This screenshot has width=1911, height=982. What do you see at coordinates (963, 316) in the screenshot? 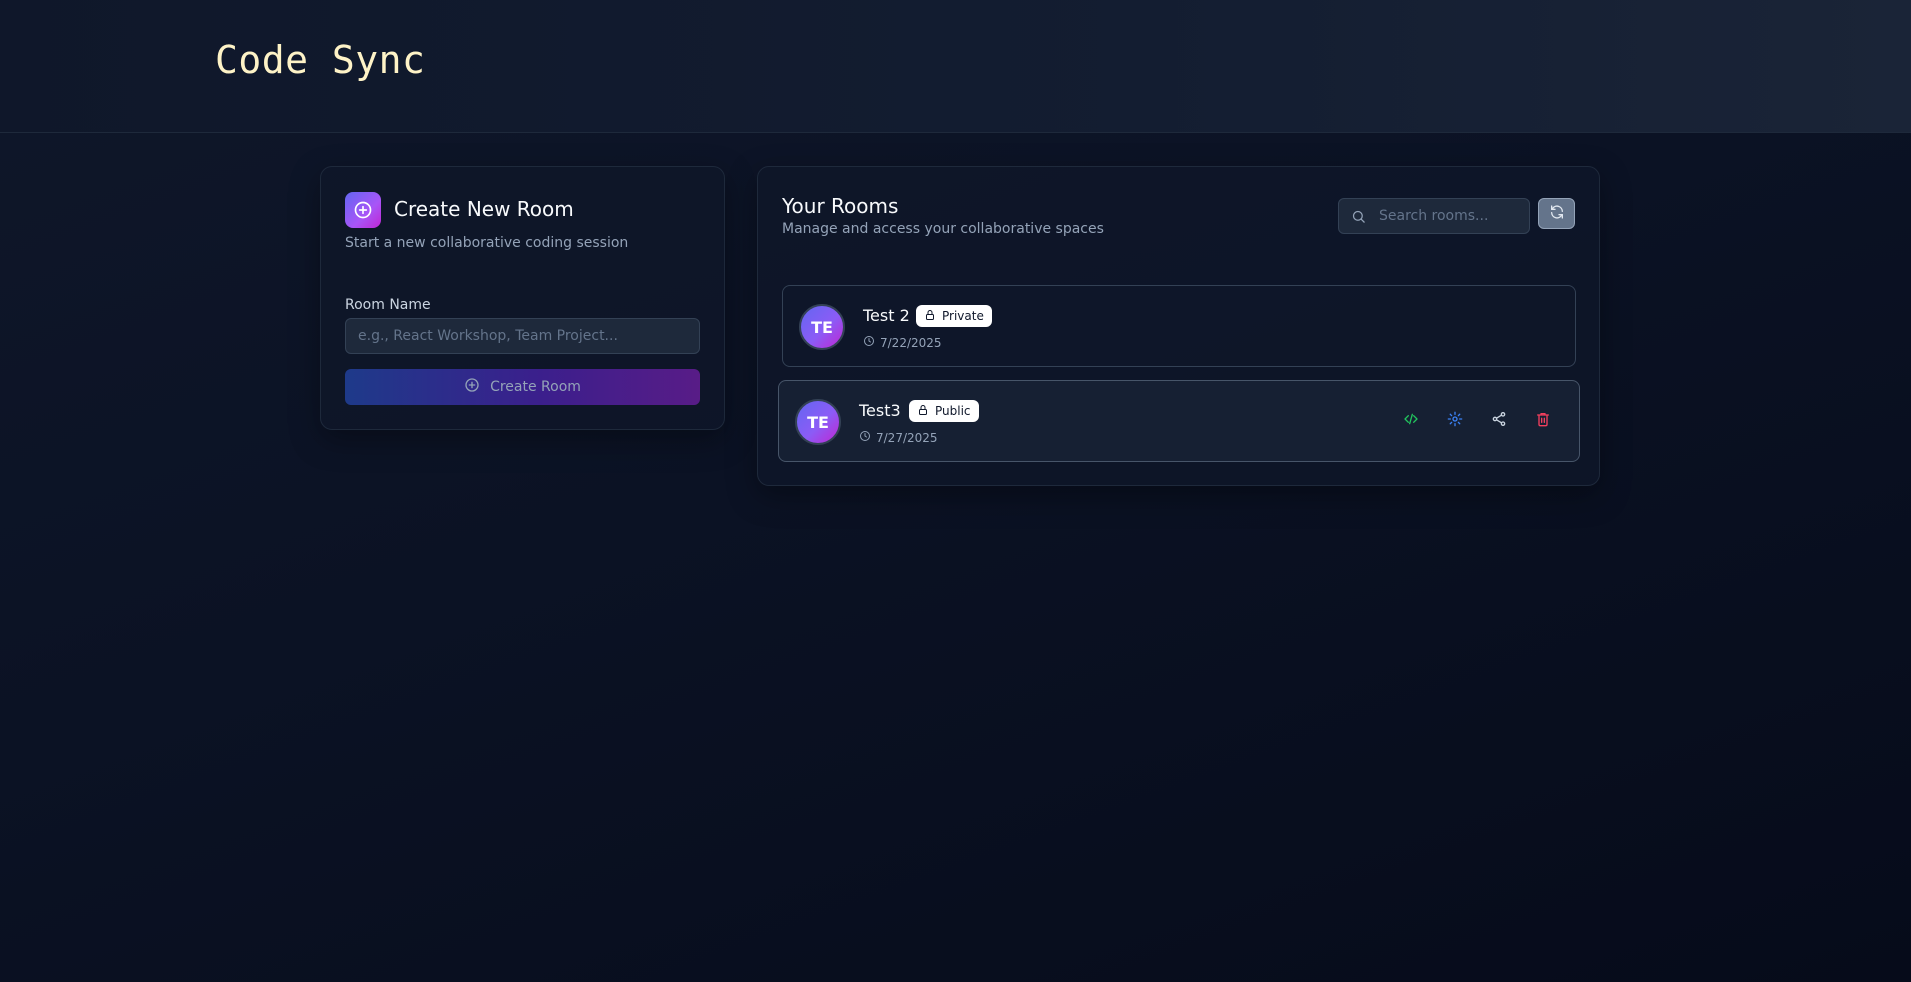
I see `visibility-label: Private` at bounding box center [963, 316].